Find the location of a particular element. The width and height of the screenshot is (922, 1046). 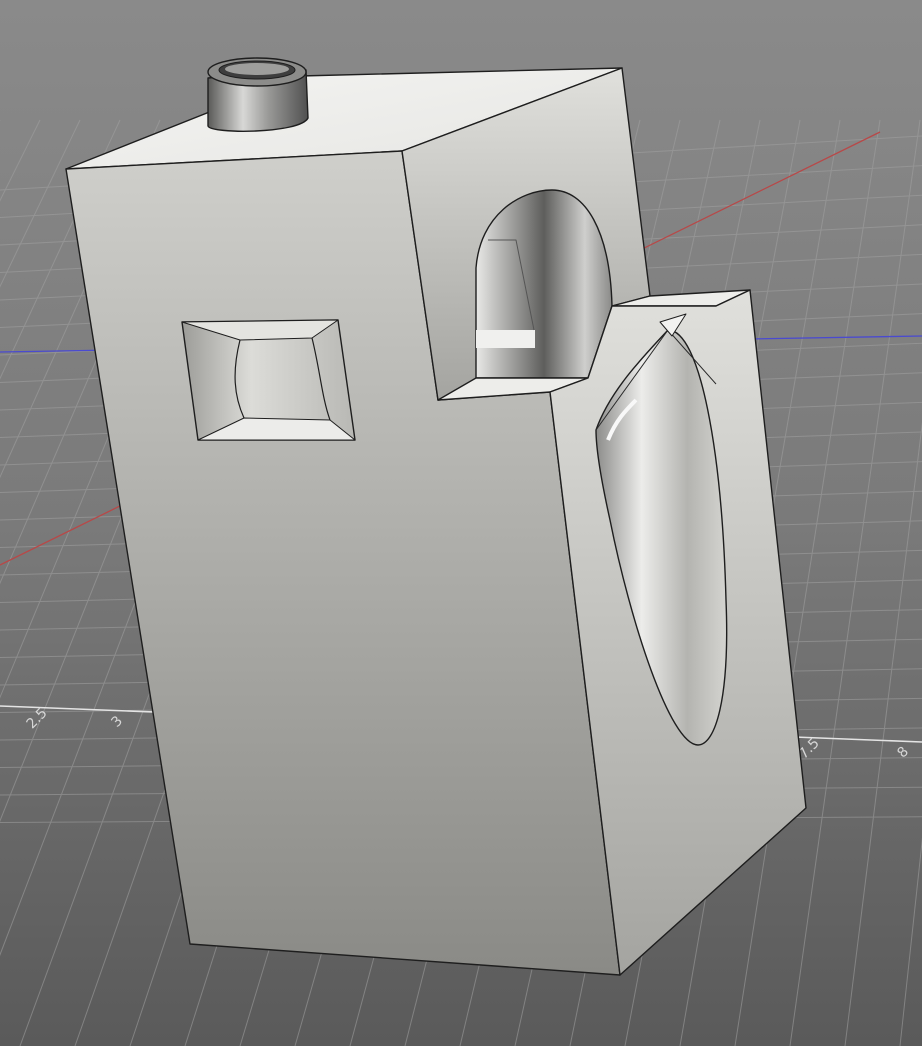

cylinder-boss is located at coordinates (258, 94).